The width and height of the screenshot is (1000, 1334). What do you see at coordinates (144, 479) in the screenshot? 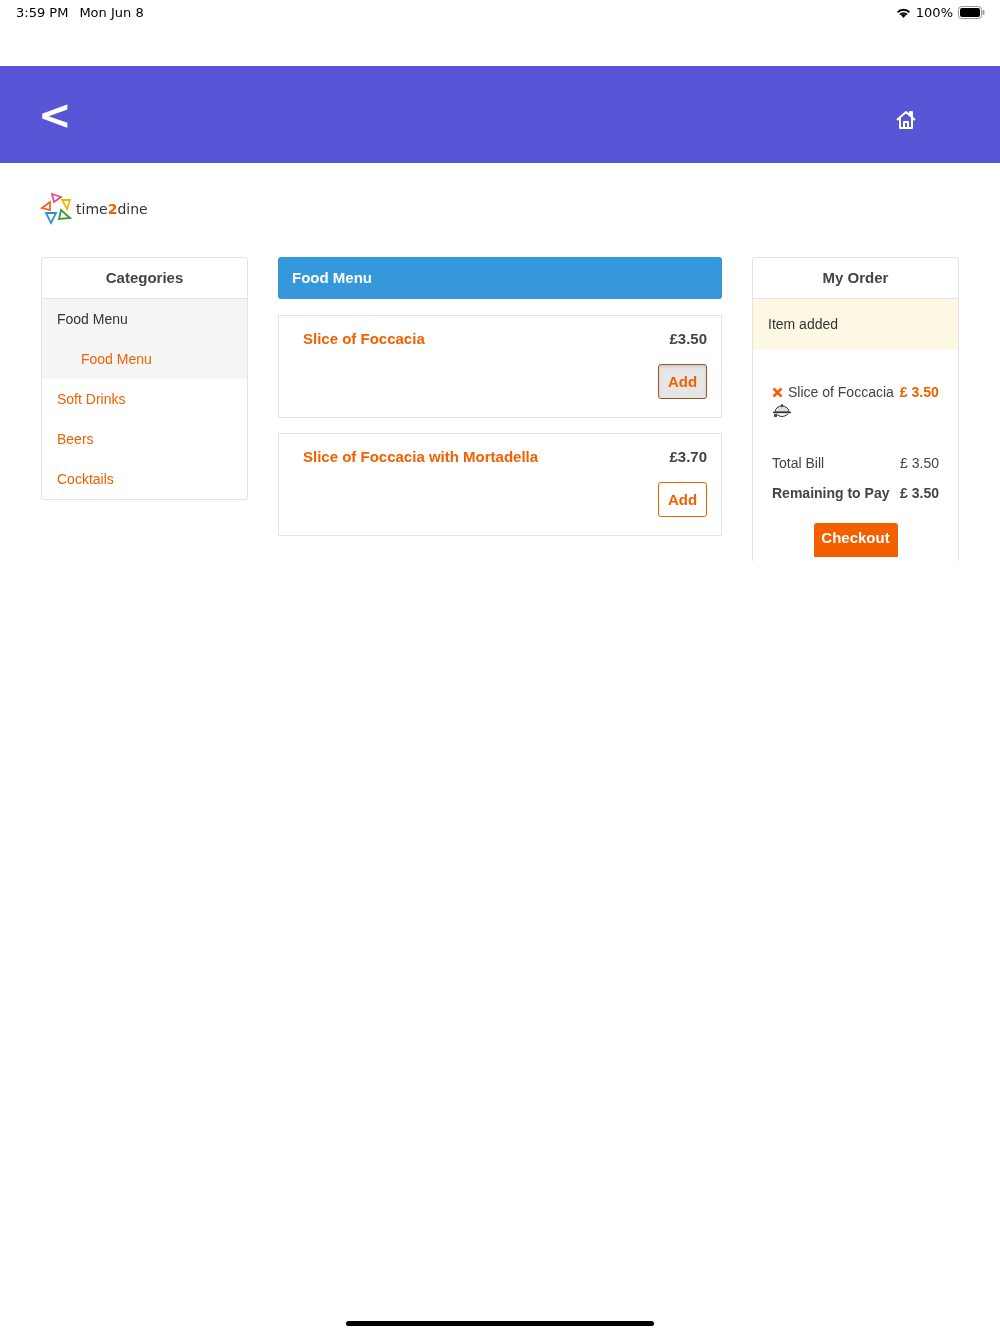
I see `category-item: Cocktails` at bounding box center [144, 479].